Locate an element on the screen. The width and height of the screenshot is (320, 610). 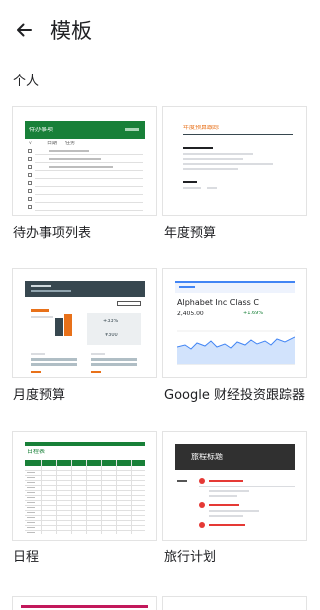
monthly-preview-amount: ¥300 is located at coordinates (111, 335).